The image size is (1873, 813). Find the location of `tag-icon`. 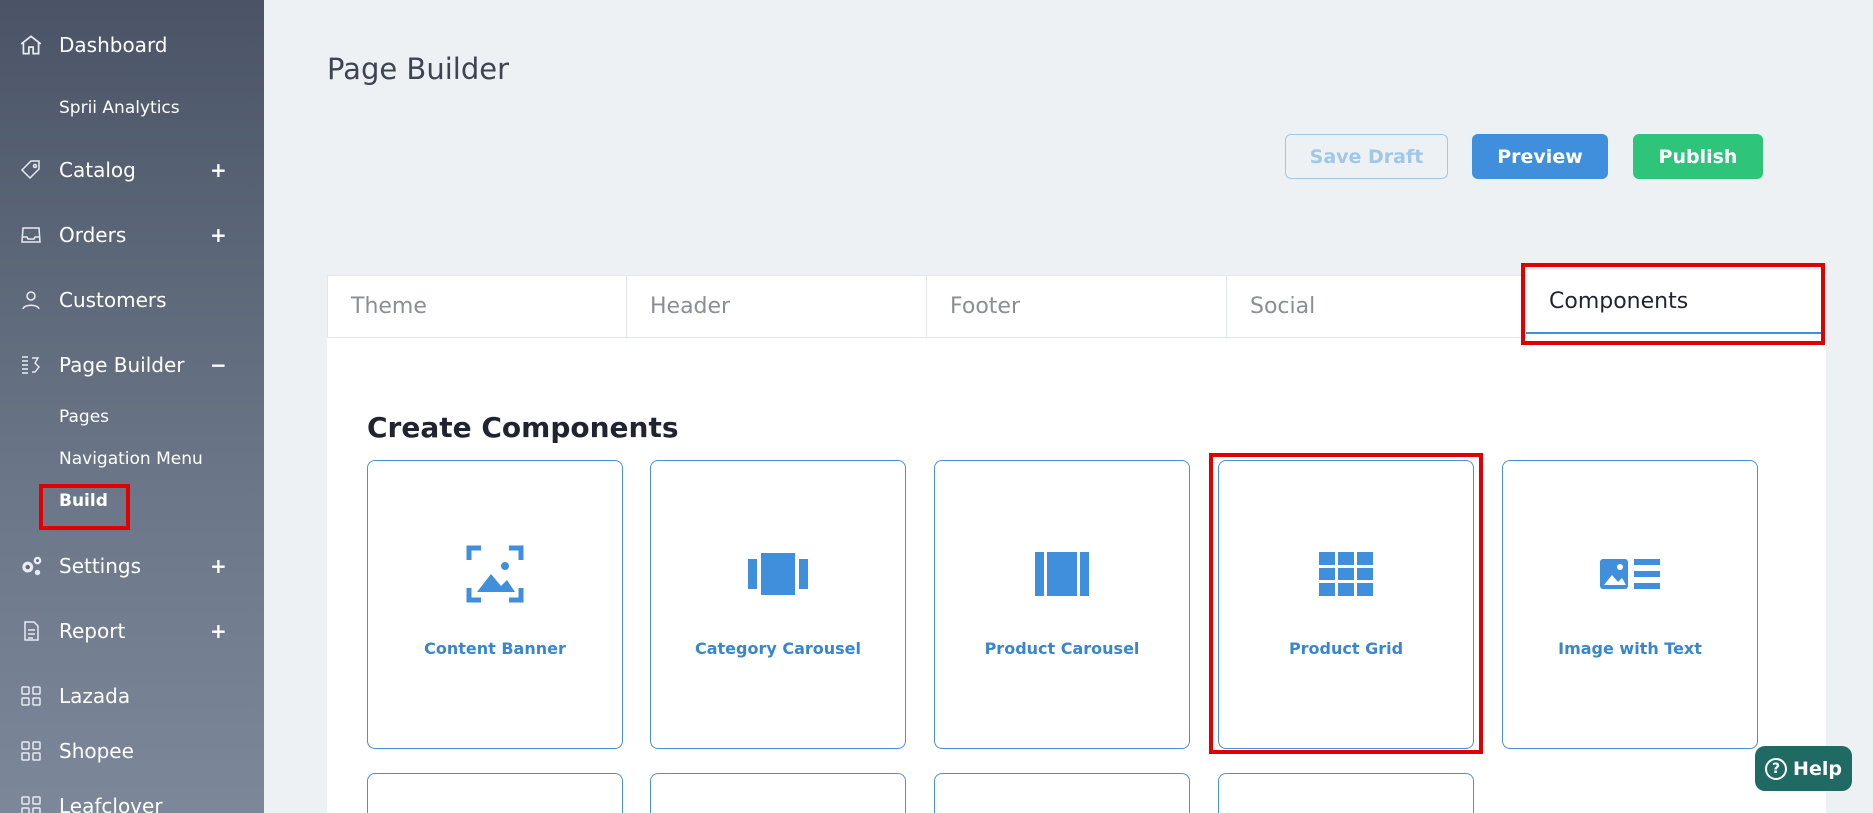

tag-icon is located at coordinates (31, 170).